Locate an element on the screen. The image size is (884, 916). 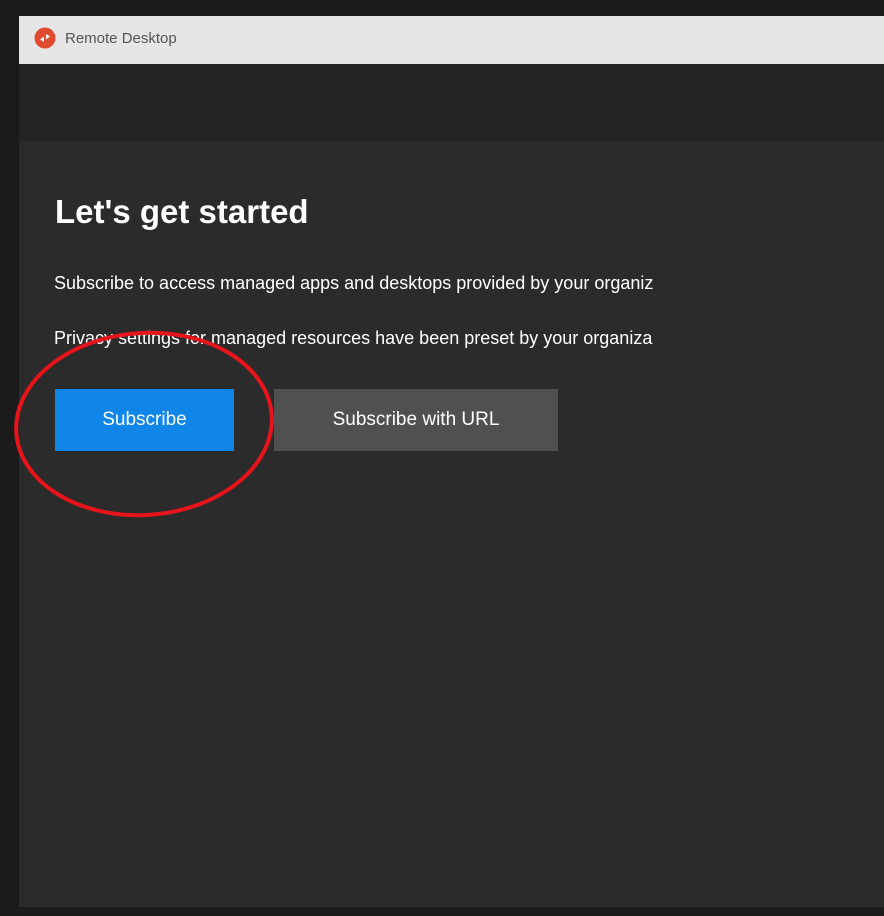
remote-desktop-icon is located at coordinates (45, 38).